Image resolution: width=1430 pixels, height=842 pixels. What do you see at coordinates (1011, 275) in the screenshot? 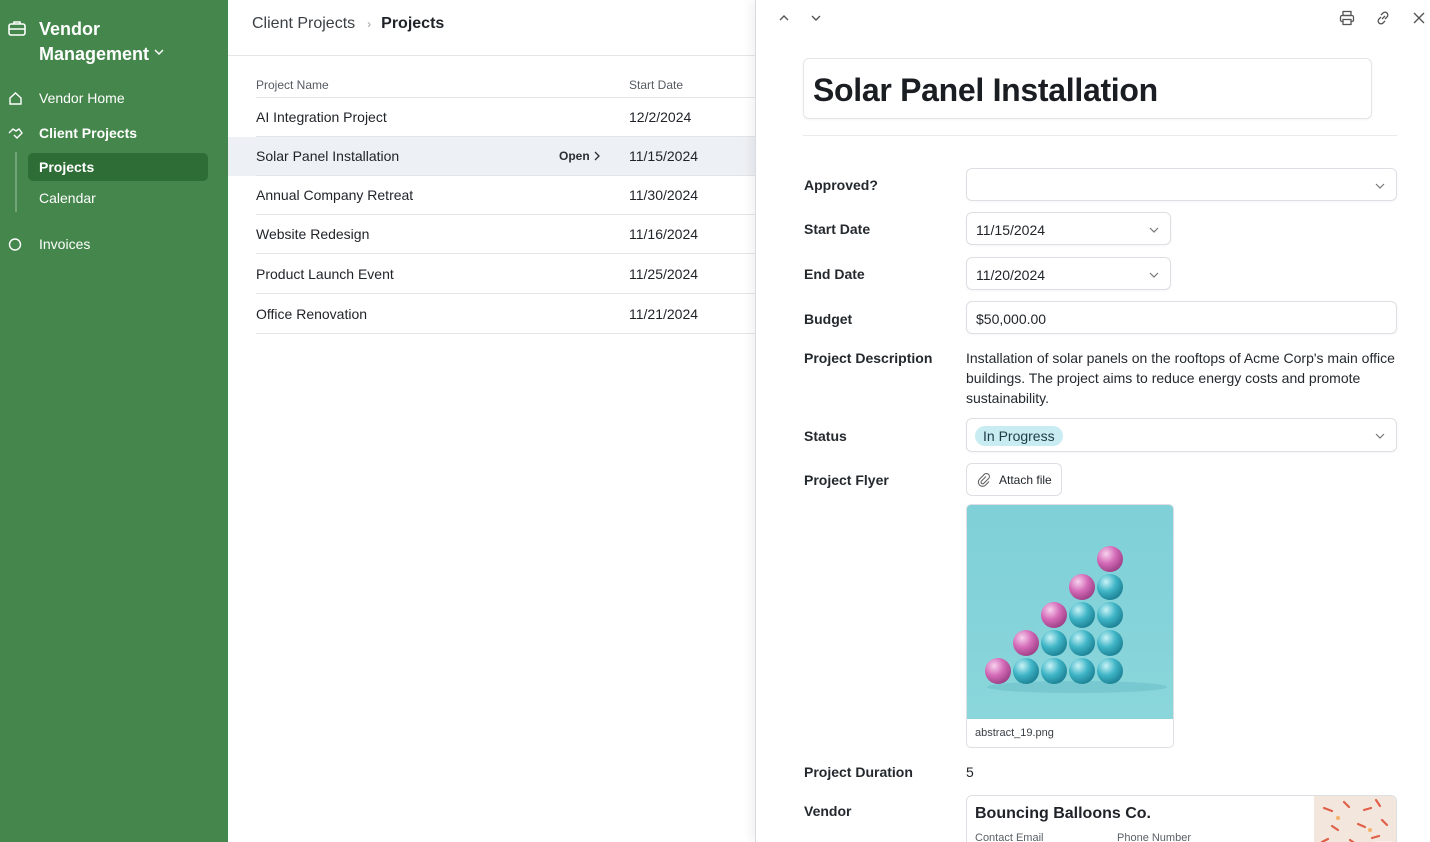
I see `end-date-value: 11/20/2024` at bounding box center [1011, 275].